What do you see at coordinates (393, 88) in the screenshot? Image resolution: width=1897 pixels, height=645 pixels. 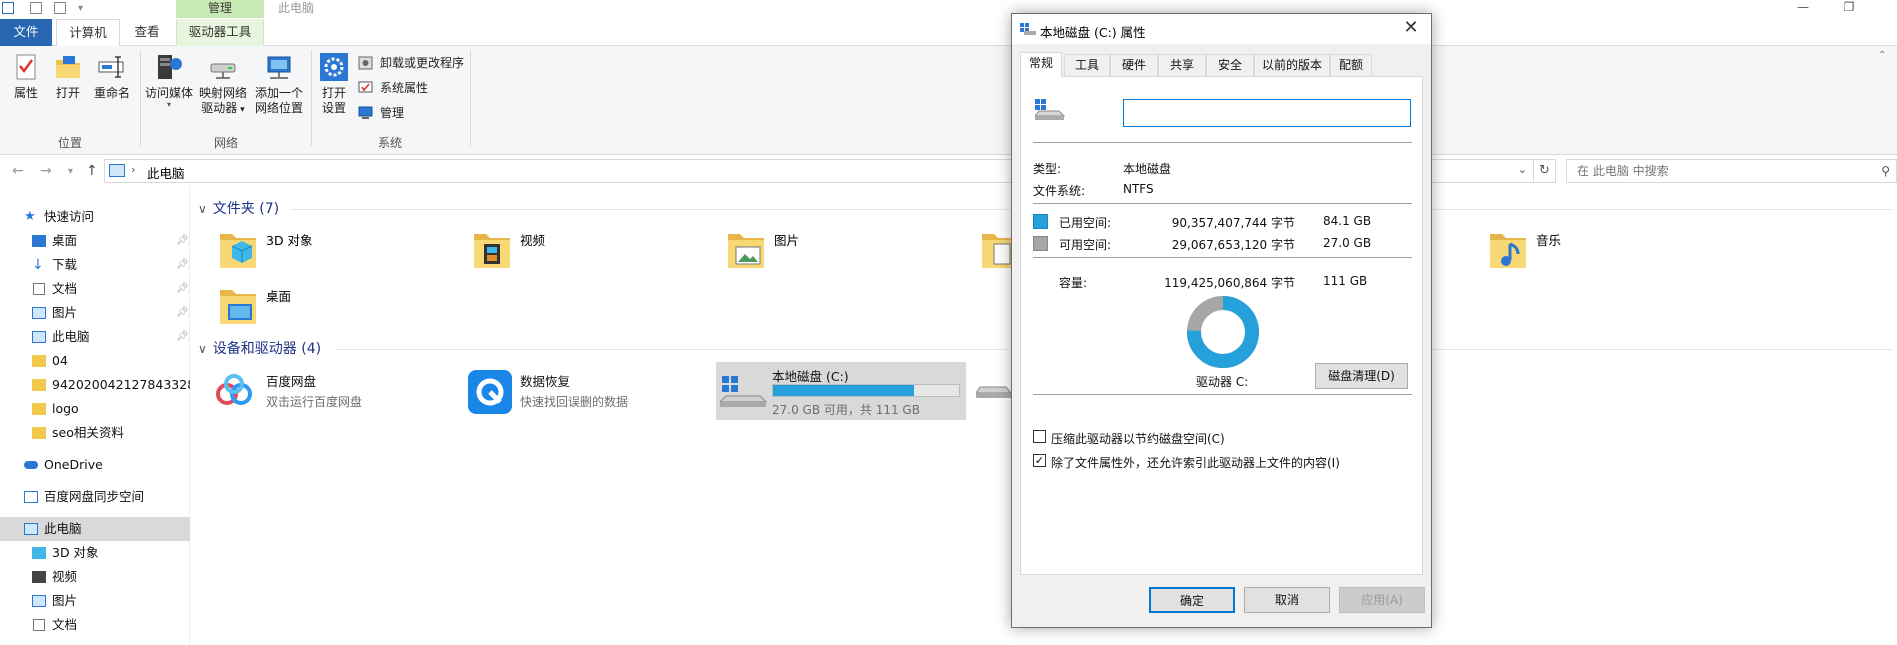 I see `system-properties-button: 系统属性` at bounding box center [393, 88].